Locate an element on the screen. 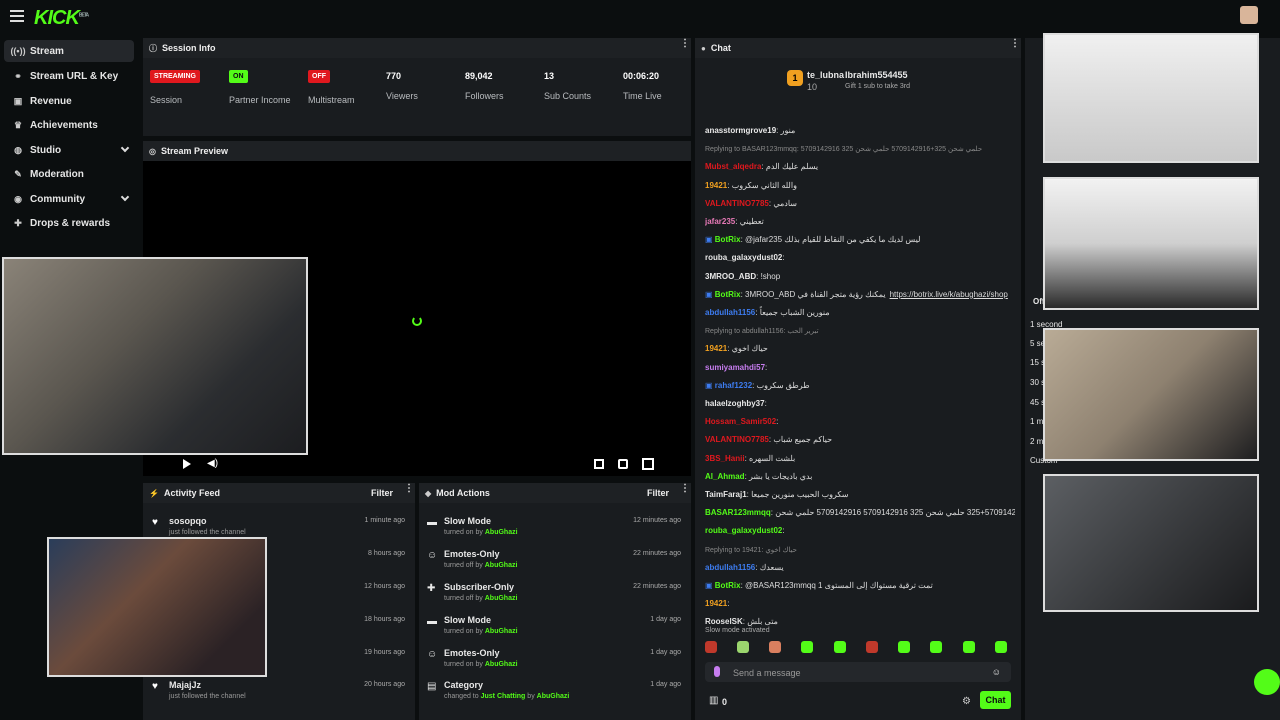 The height and width of the screenshot is (720, 1280). feed-time: 20 hours ago is located at coordinates (384, 684).